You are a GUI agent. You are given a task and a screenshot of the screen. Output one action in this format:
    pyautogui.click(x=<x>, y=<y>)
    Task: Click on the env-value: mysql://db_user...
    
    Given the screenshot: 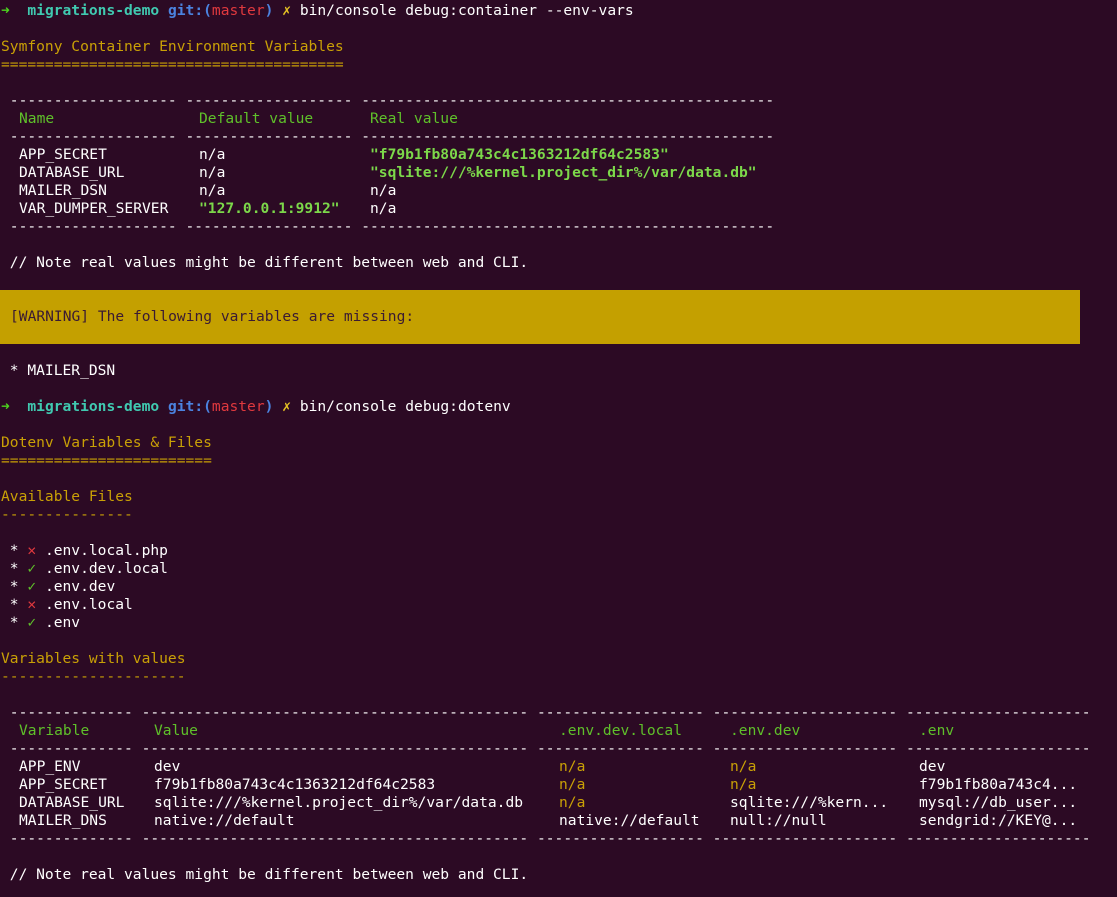 What is the action you would take?
    pyautogui.click(x=998, y=802)
    